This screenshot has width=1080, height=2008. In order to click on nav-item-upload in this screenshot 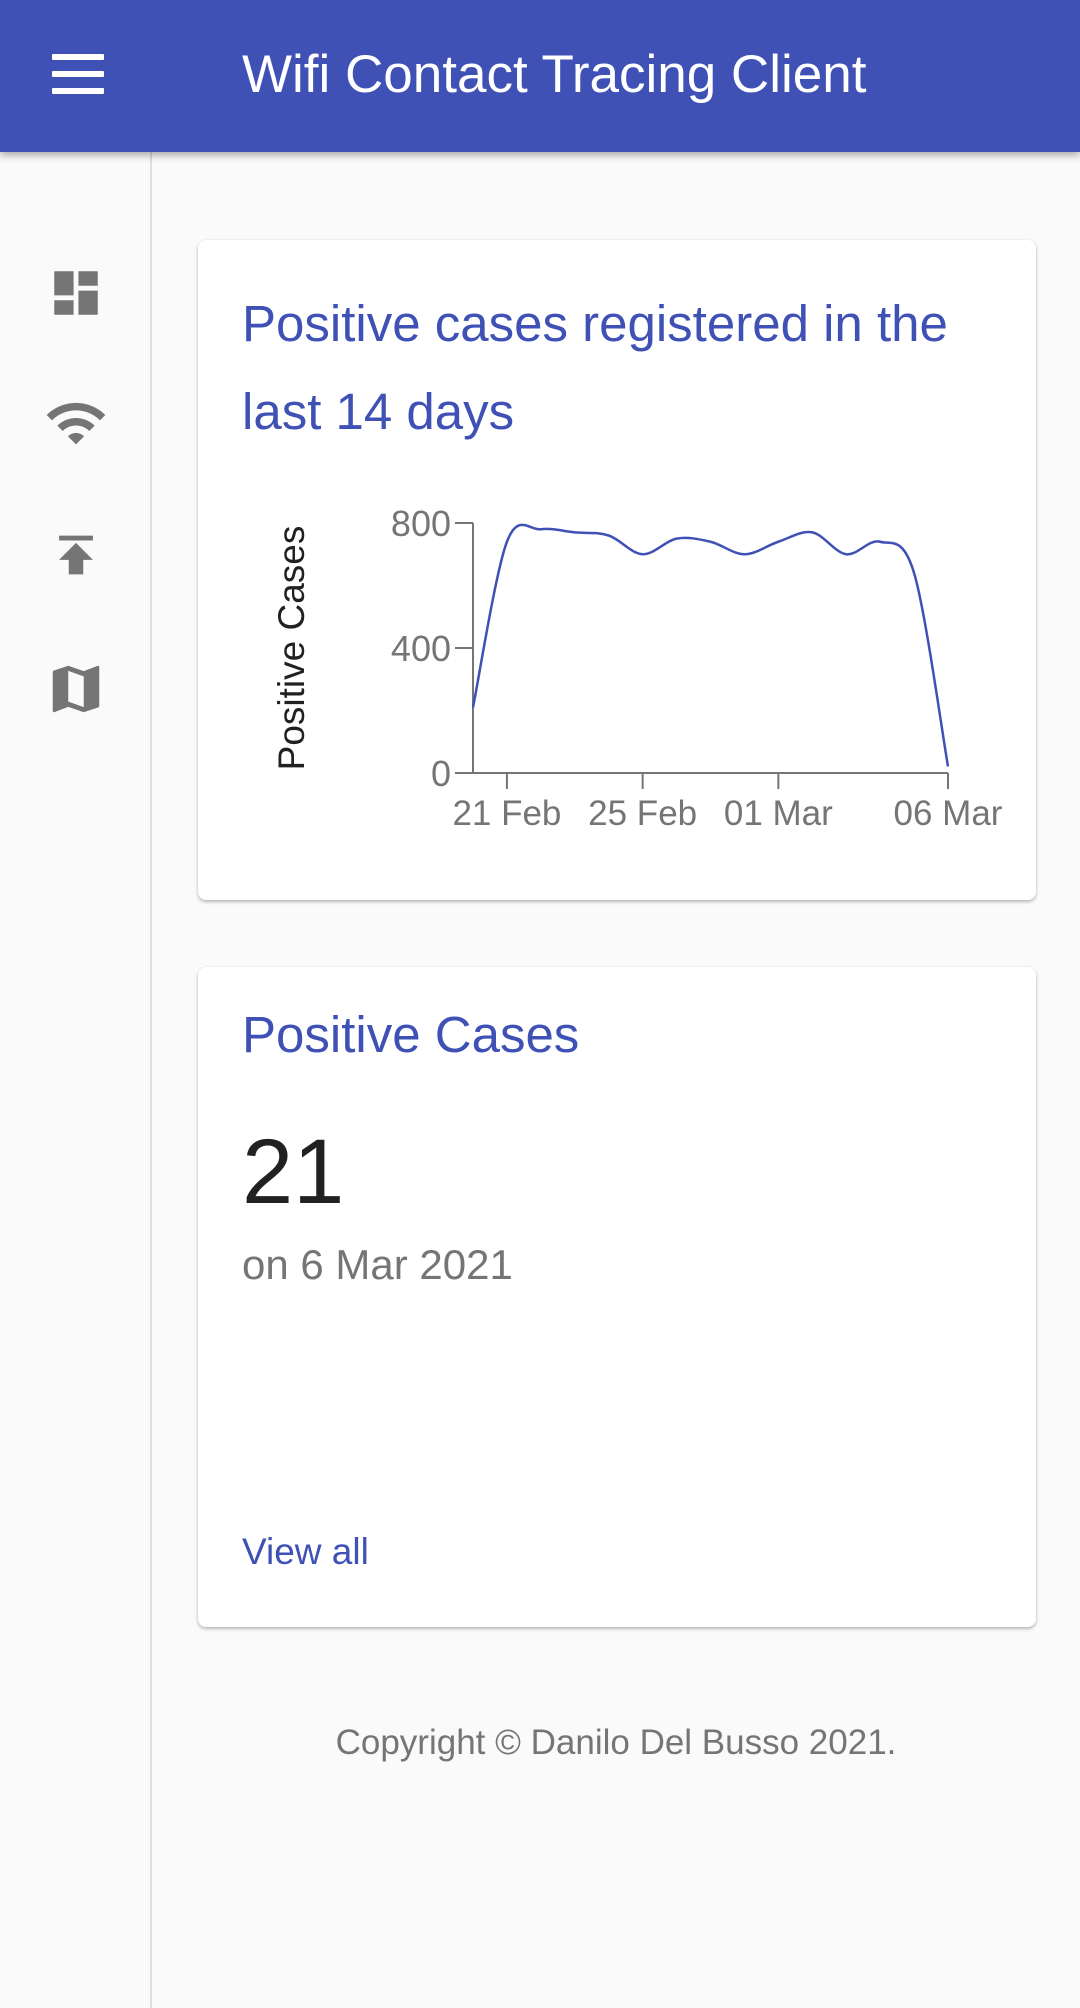, I will do `click(76, 555)`.